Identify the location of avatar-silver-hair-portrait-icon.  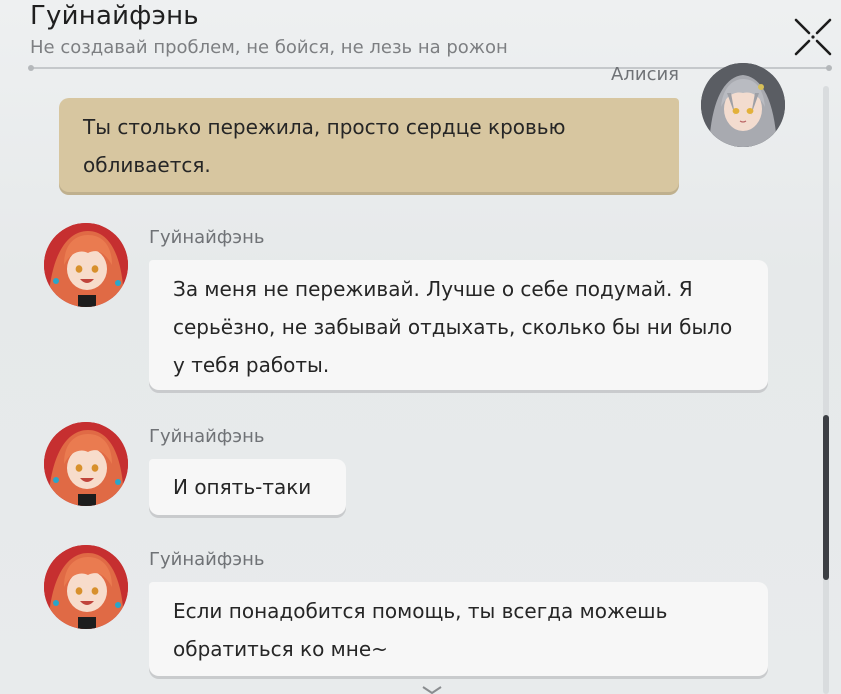
(743, 105).